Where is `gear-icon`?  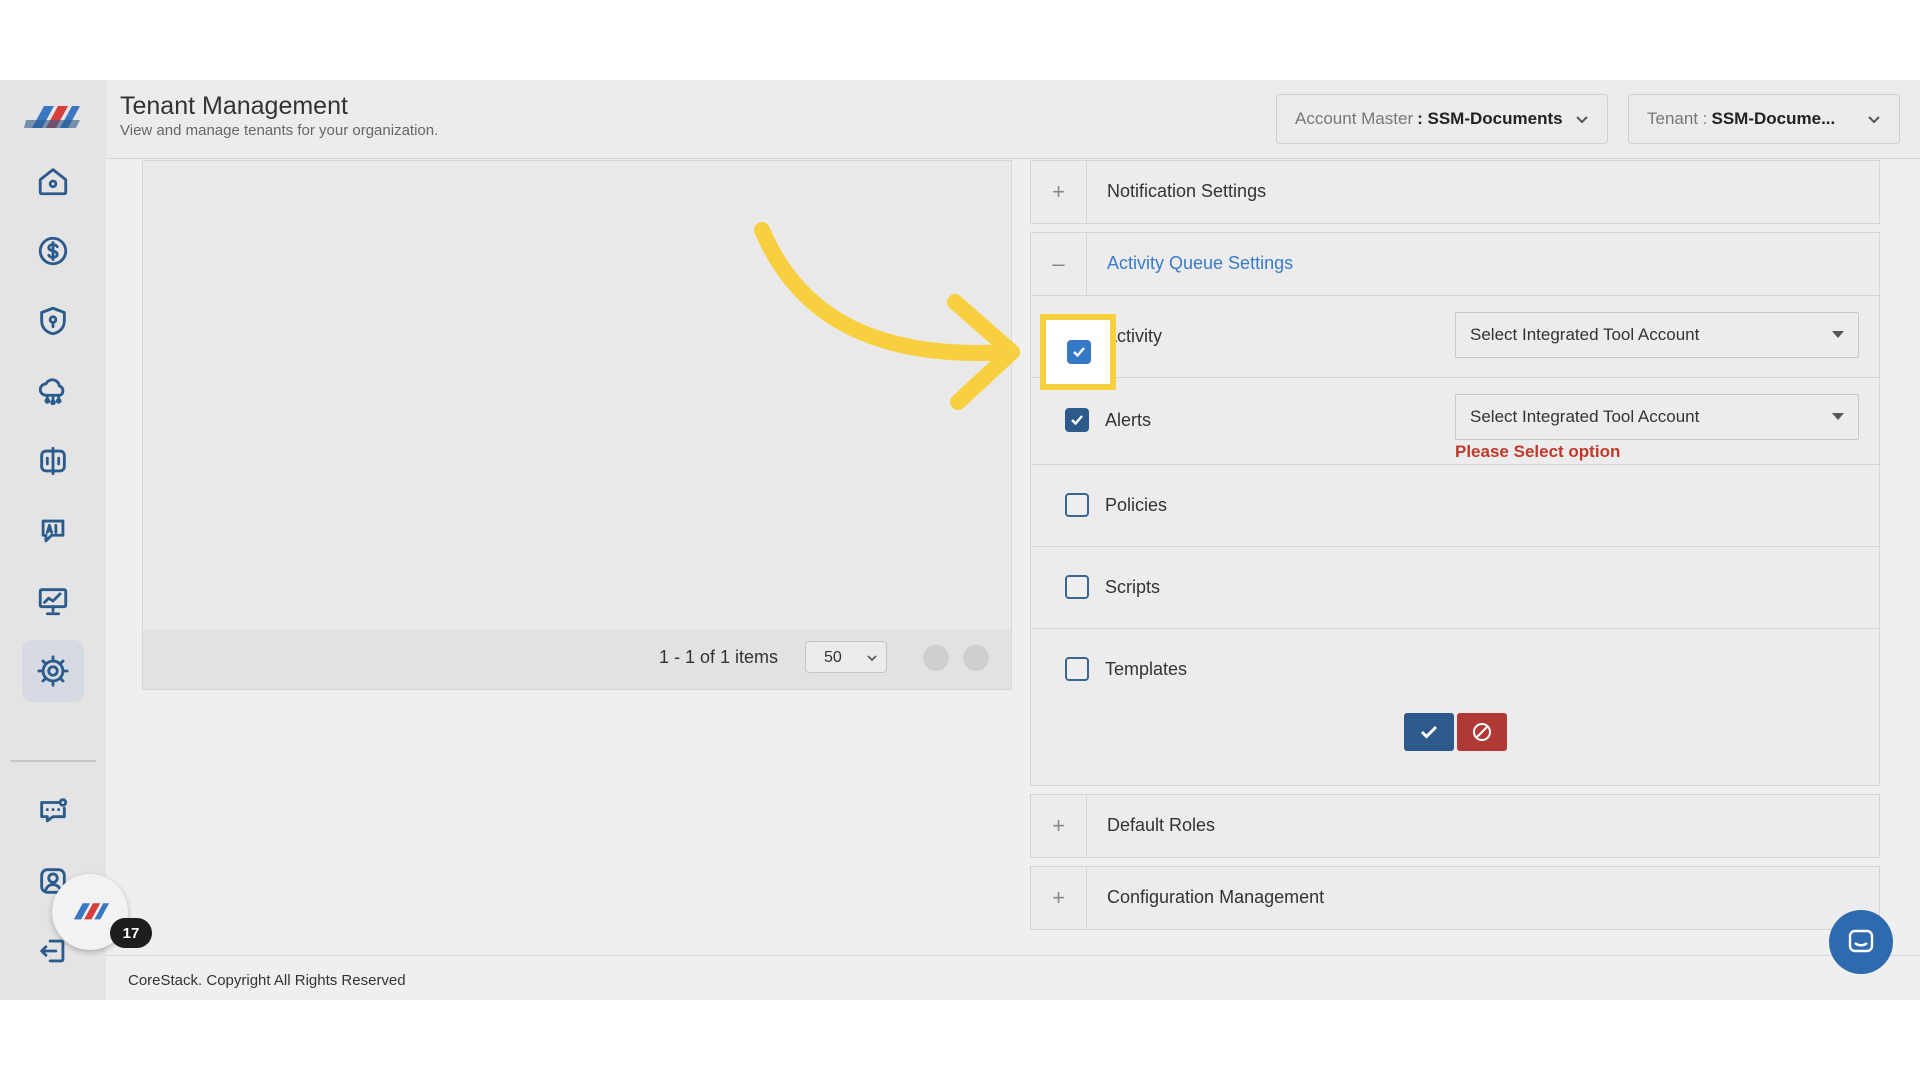 gear-icon is located at coordinates (53, 671).